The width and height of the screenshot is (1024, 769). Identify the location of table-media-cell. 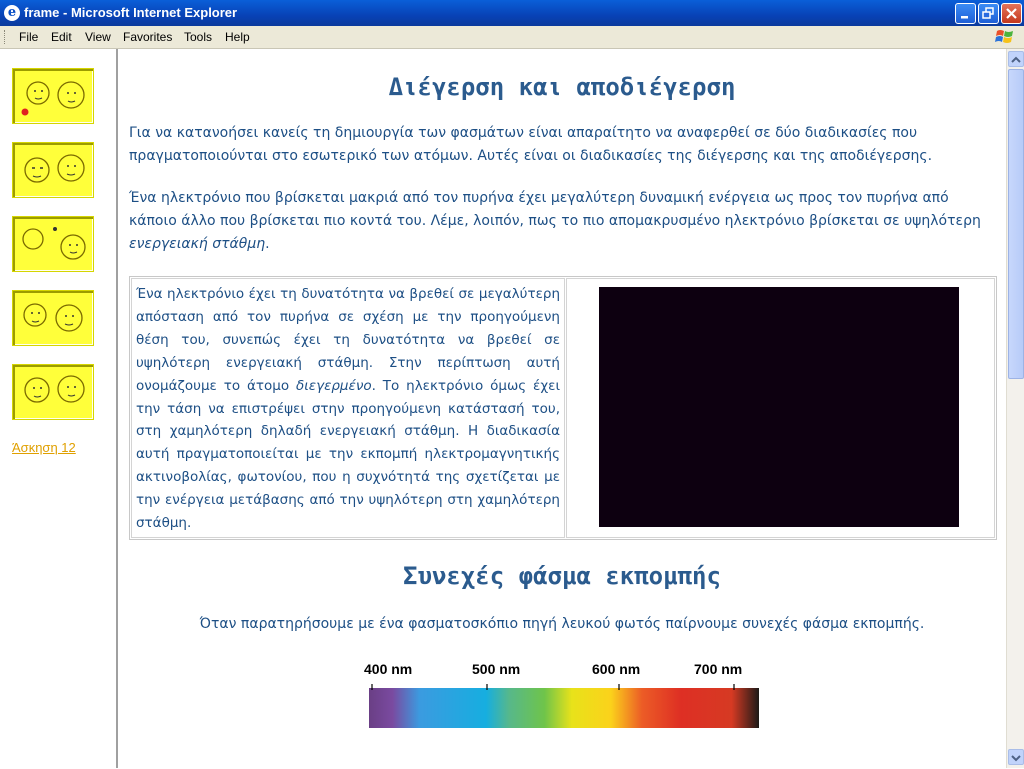
(780, 408).